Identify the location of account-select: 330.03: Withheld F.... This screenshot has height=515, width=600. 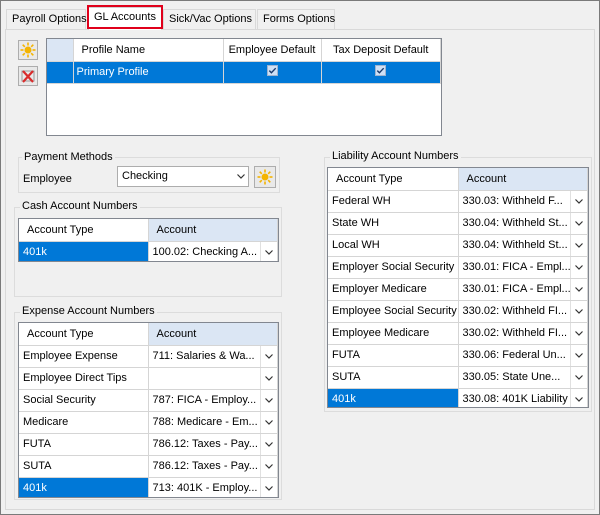
(523, 201).